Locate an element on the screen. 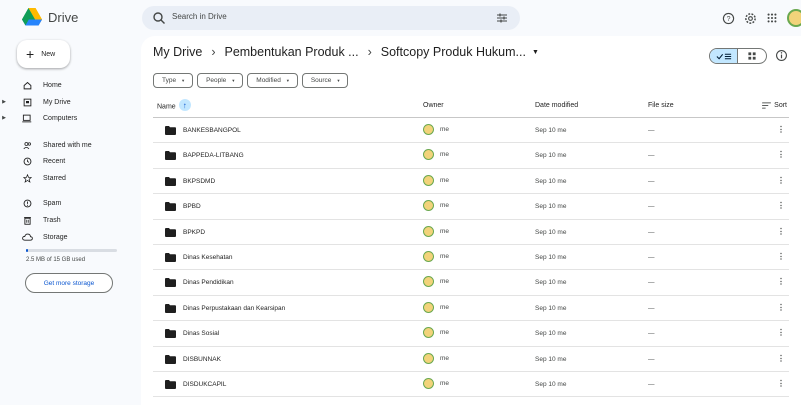  top-actions: ? is located at coordinates (761, 18).